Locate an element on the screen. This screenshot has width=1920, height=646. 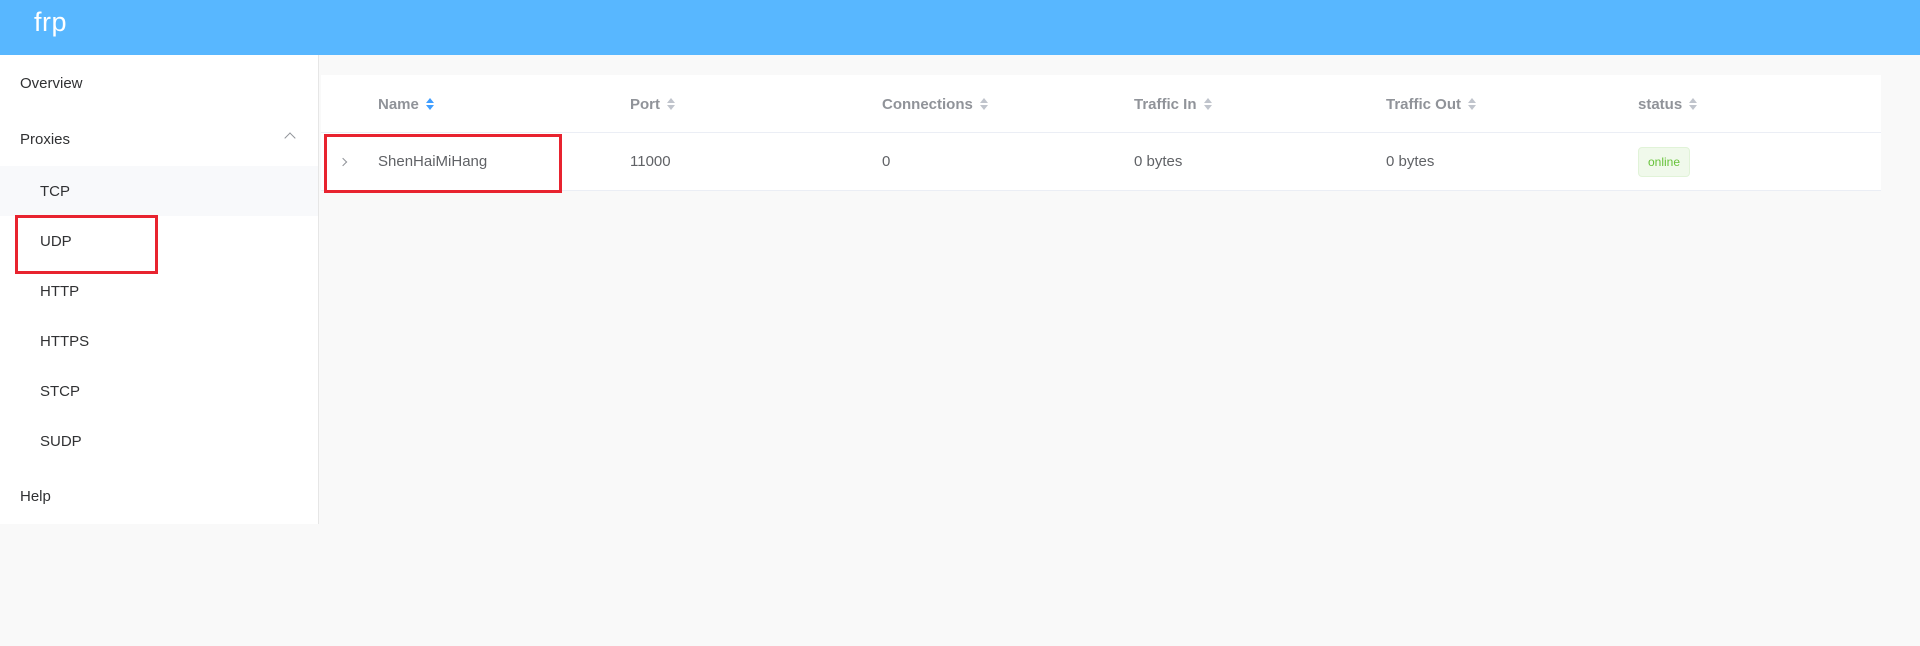
sidebar-item-label: SUDP is located at coordinates (61, 441).